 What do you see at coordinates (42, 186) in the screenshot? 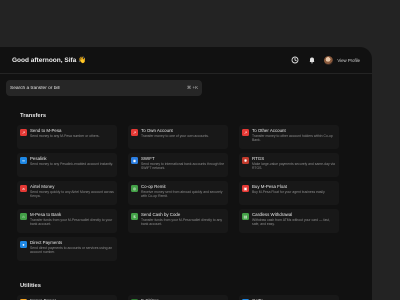
I see `card-title: Airtel Money` at bounding box center [42, 186].